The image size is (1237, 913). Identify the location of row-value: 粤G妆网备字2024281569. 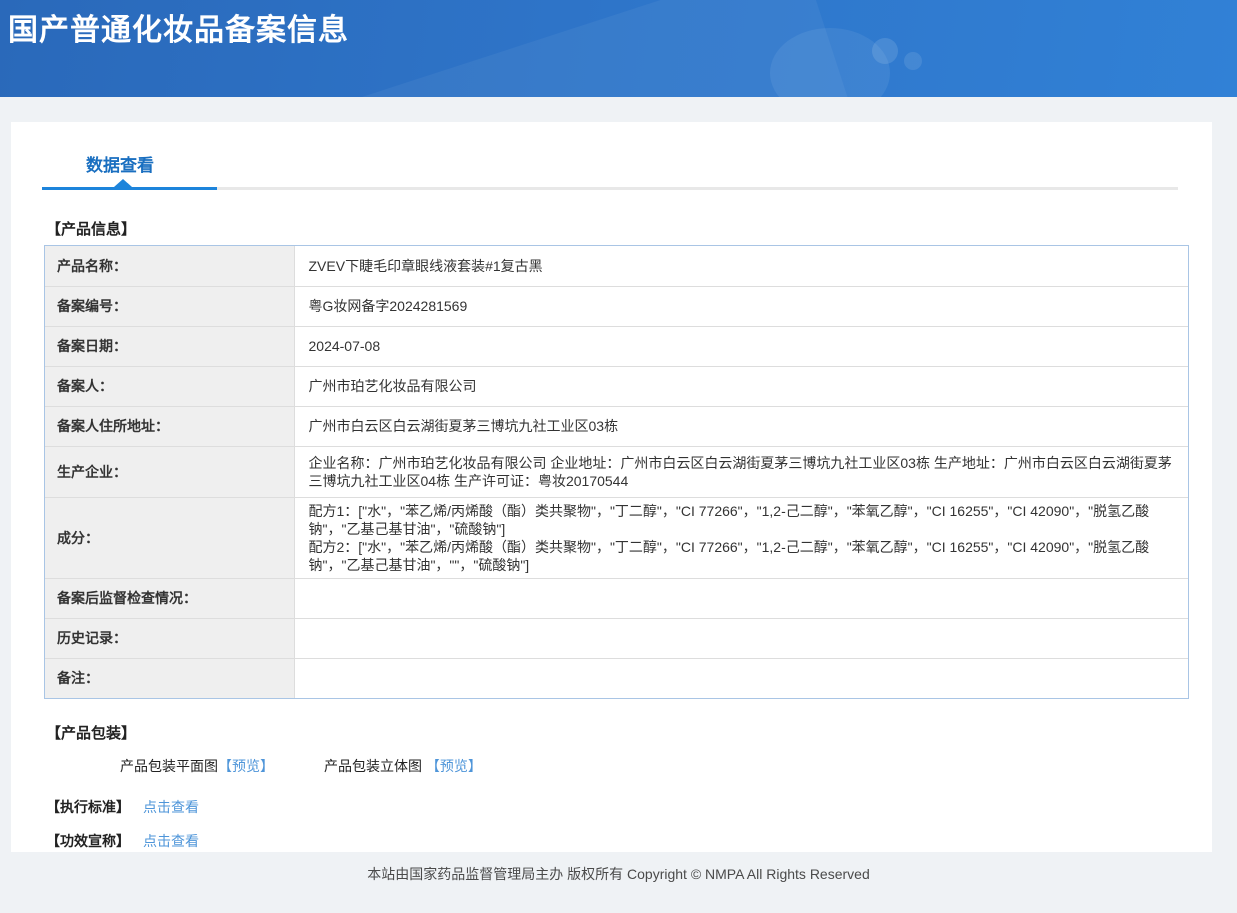
(741, 306).